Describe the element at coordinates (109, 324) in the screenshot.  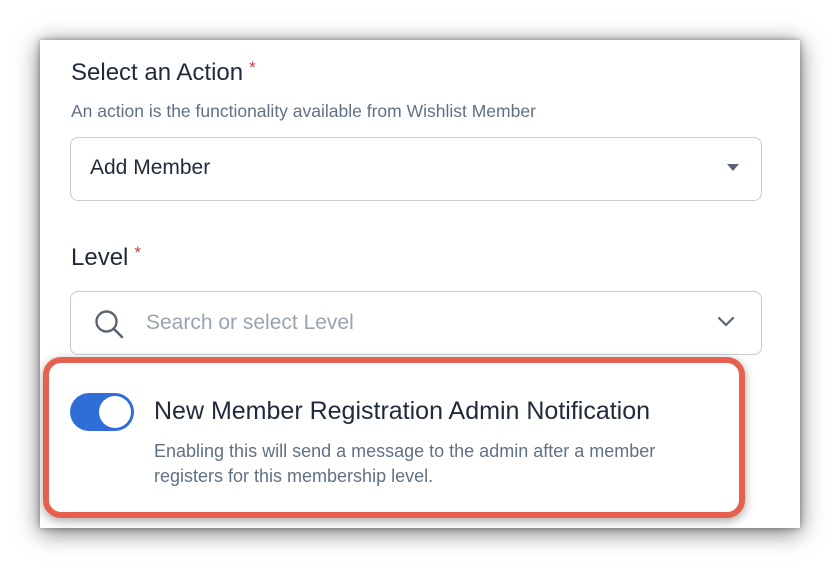
I see `search-icon` at that location.